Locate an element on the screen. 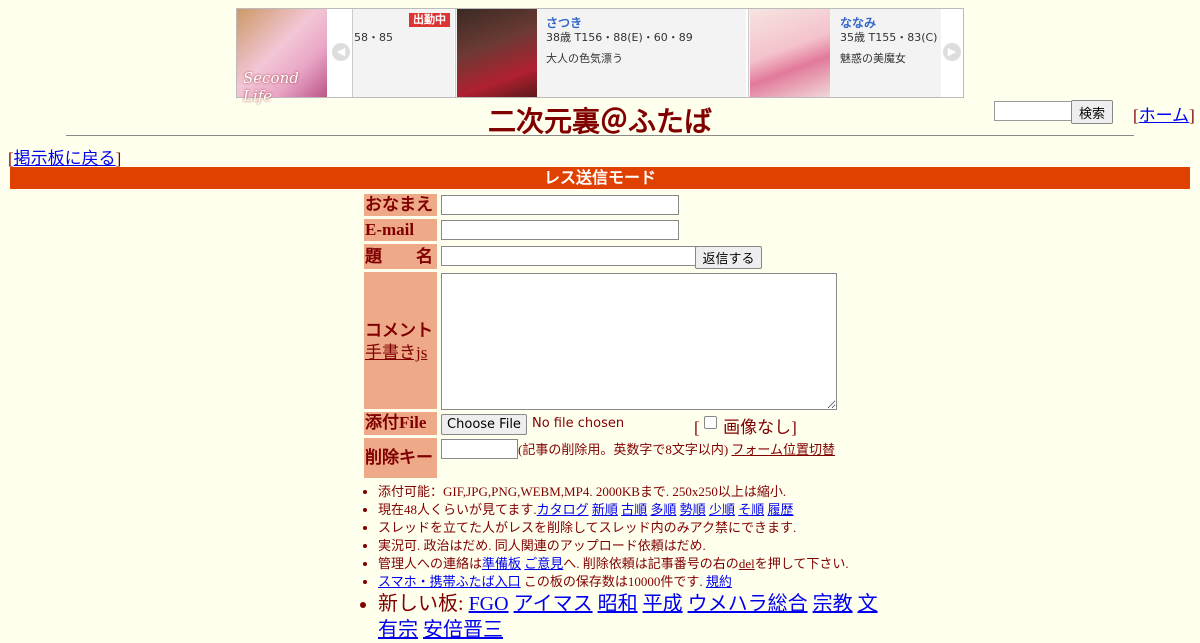 This screenshot has height=643, width=1200. sort-momentum-link: 勢順 is located at coordinates (693, 509).